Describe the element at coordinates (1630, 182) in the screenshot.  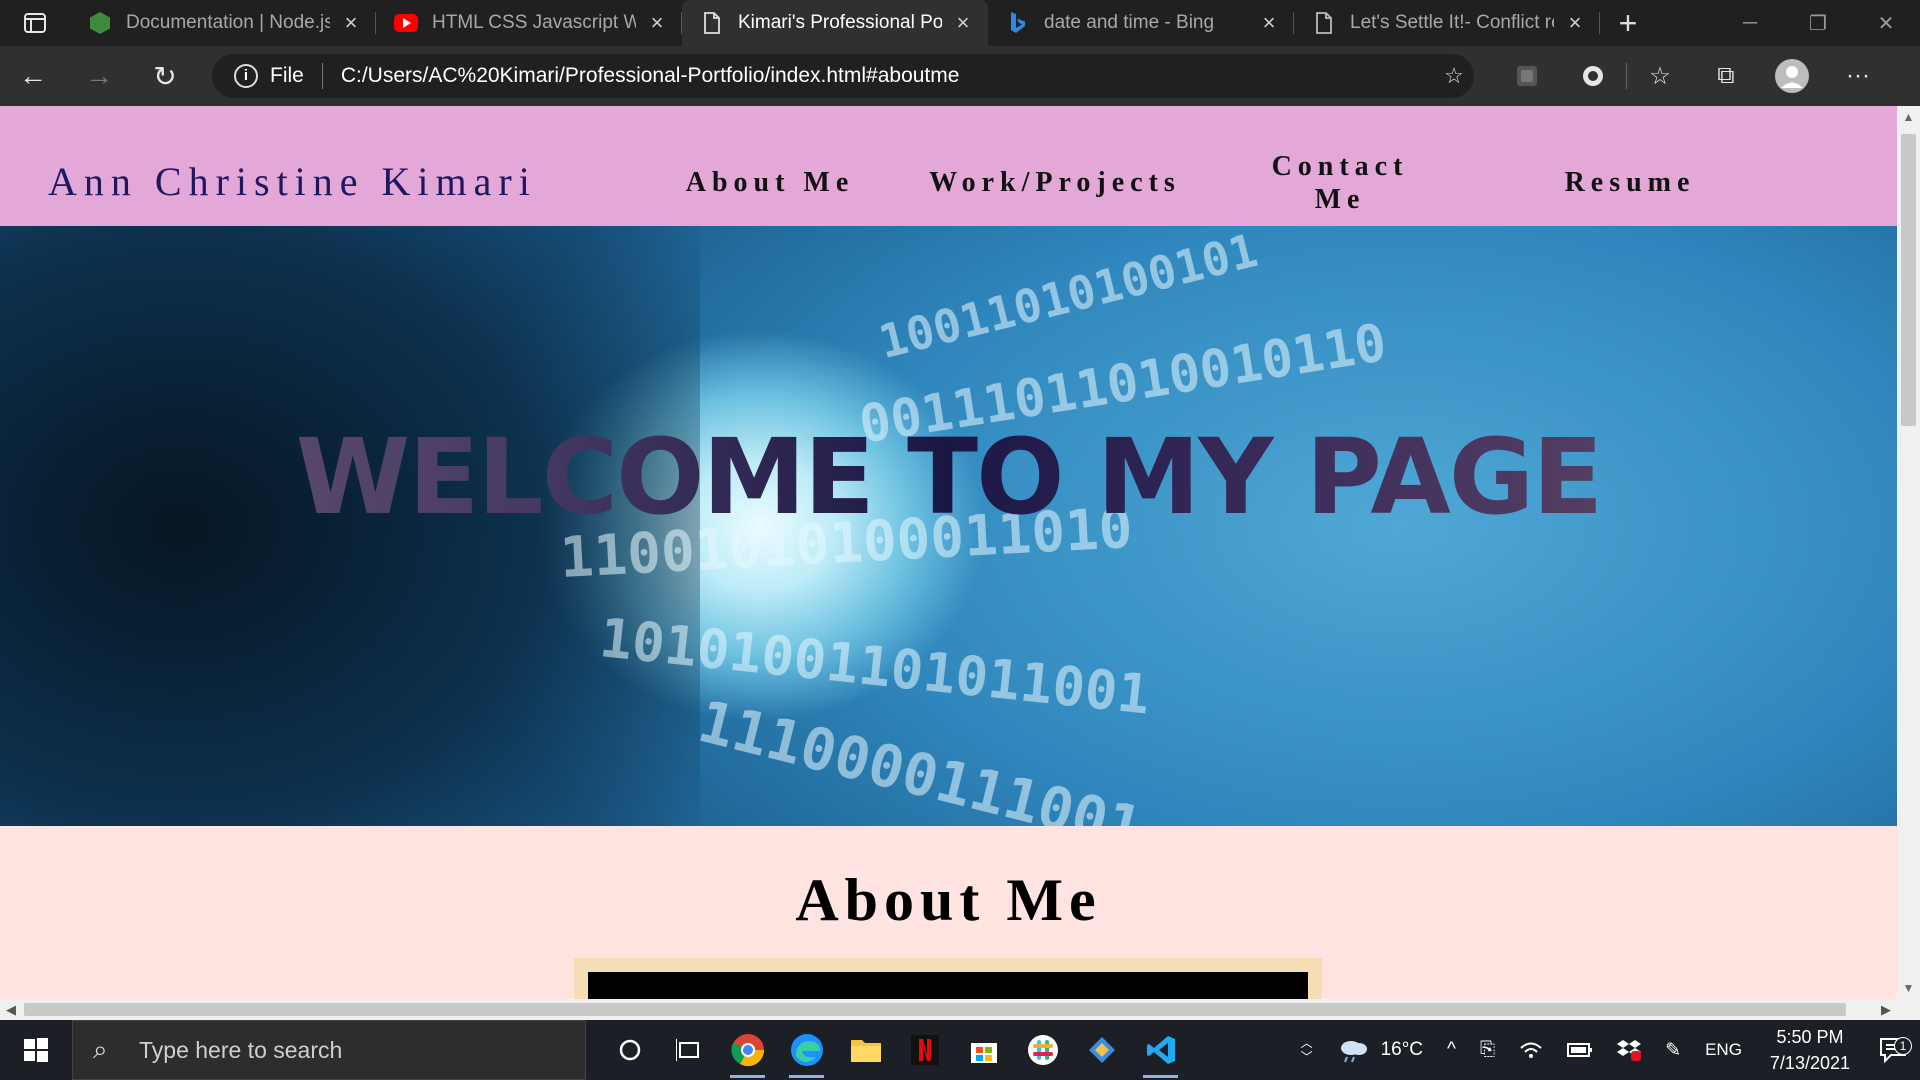
I see `nav-link-resume: Resume` at that location.